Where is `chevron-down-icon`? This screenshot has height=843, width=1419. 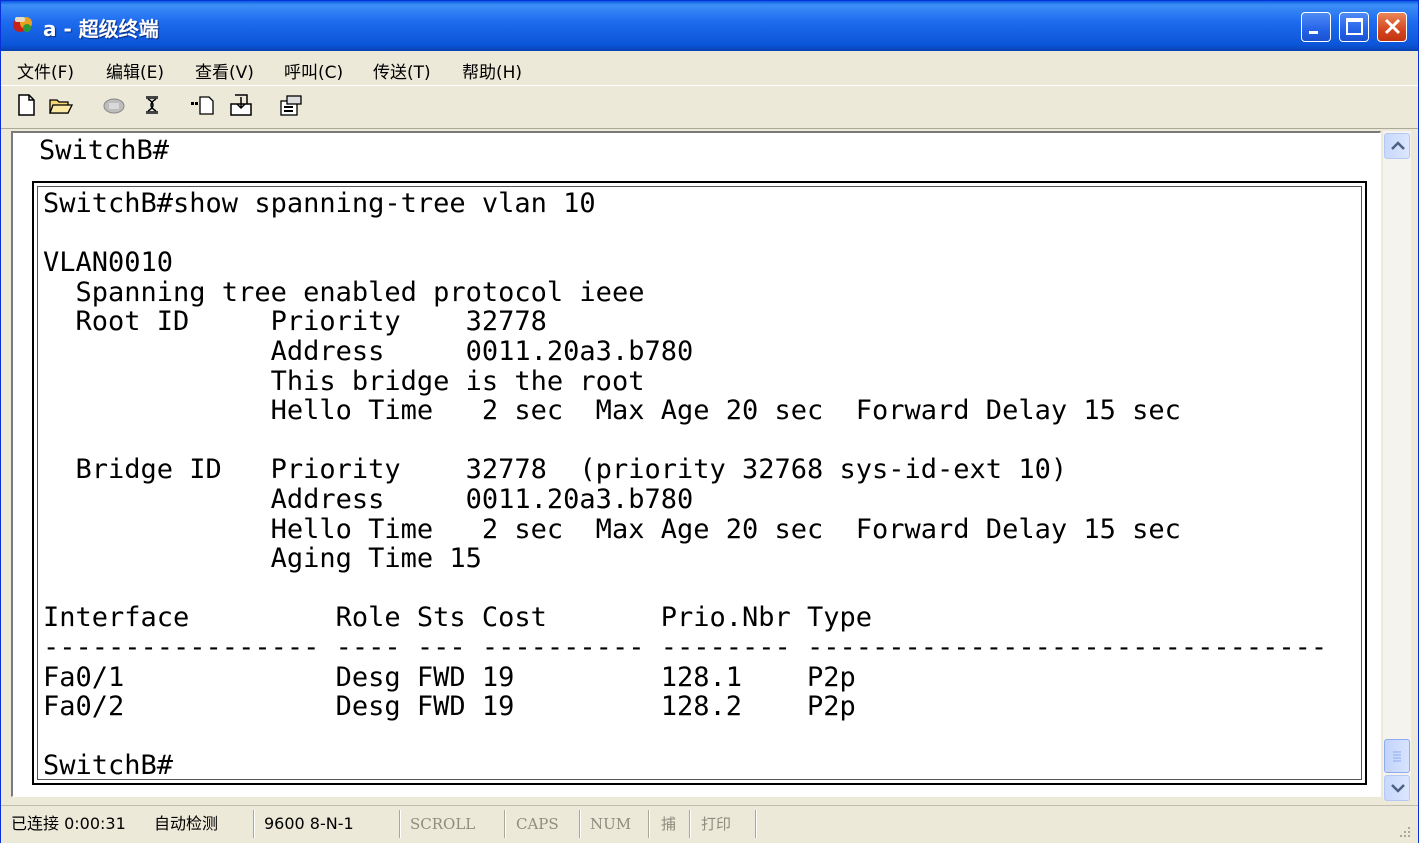 chevron-down-icon is located at coordinates (1398, 788).